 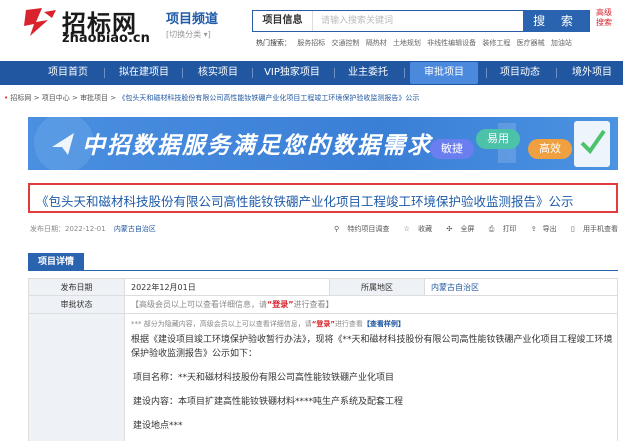 I want to click on banner-pill-easy: 易用, so click(x=498, y=139).